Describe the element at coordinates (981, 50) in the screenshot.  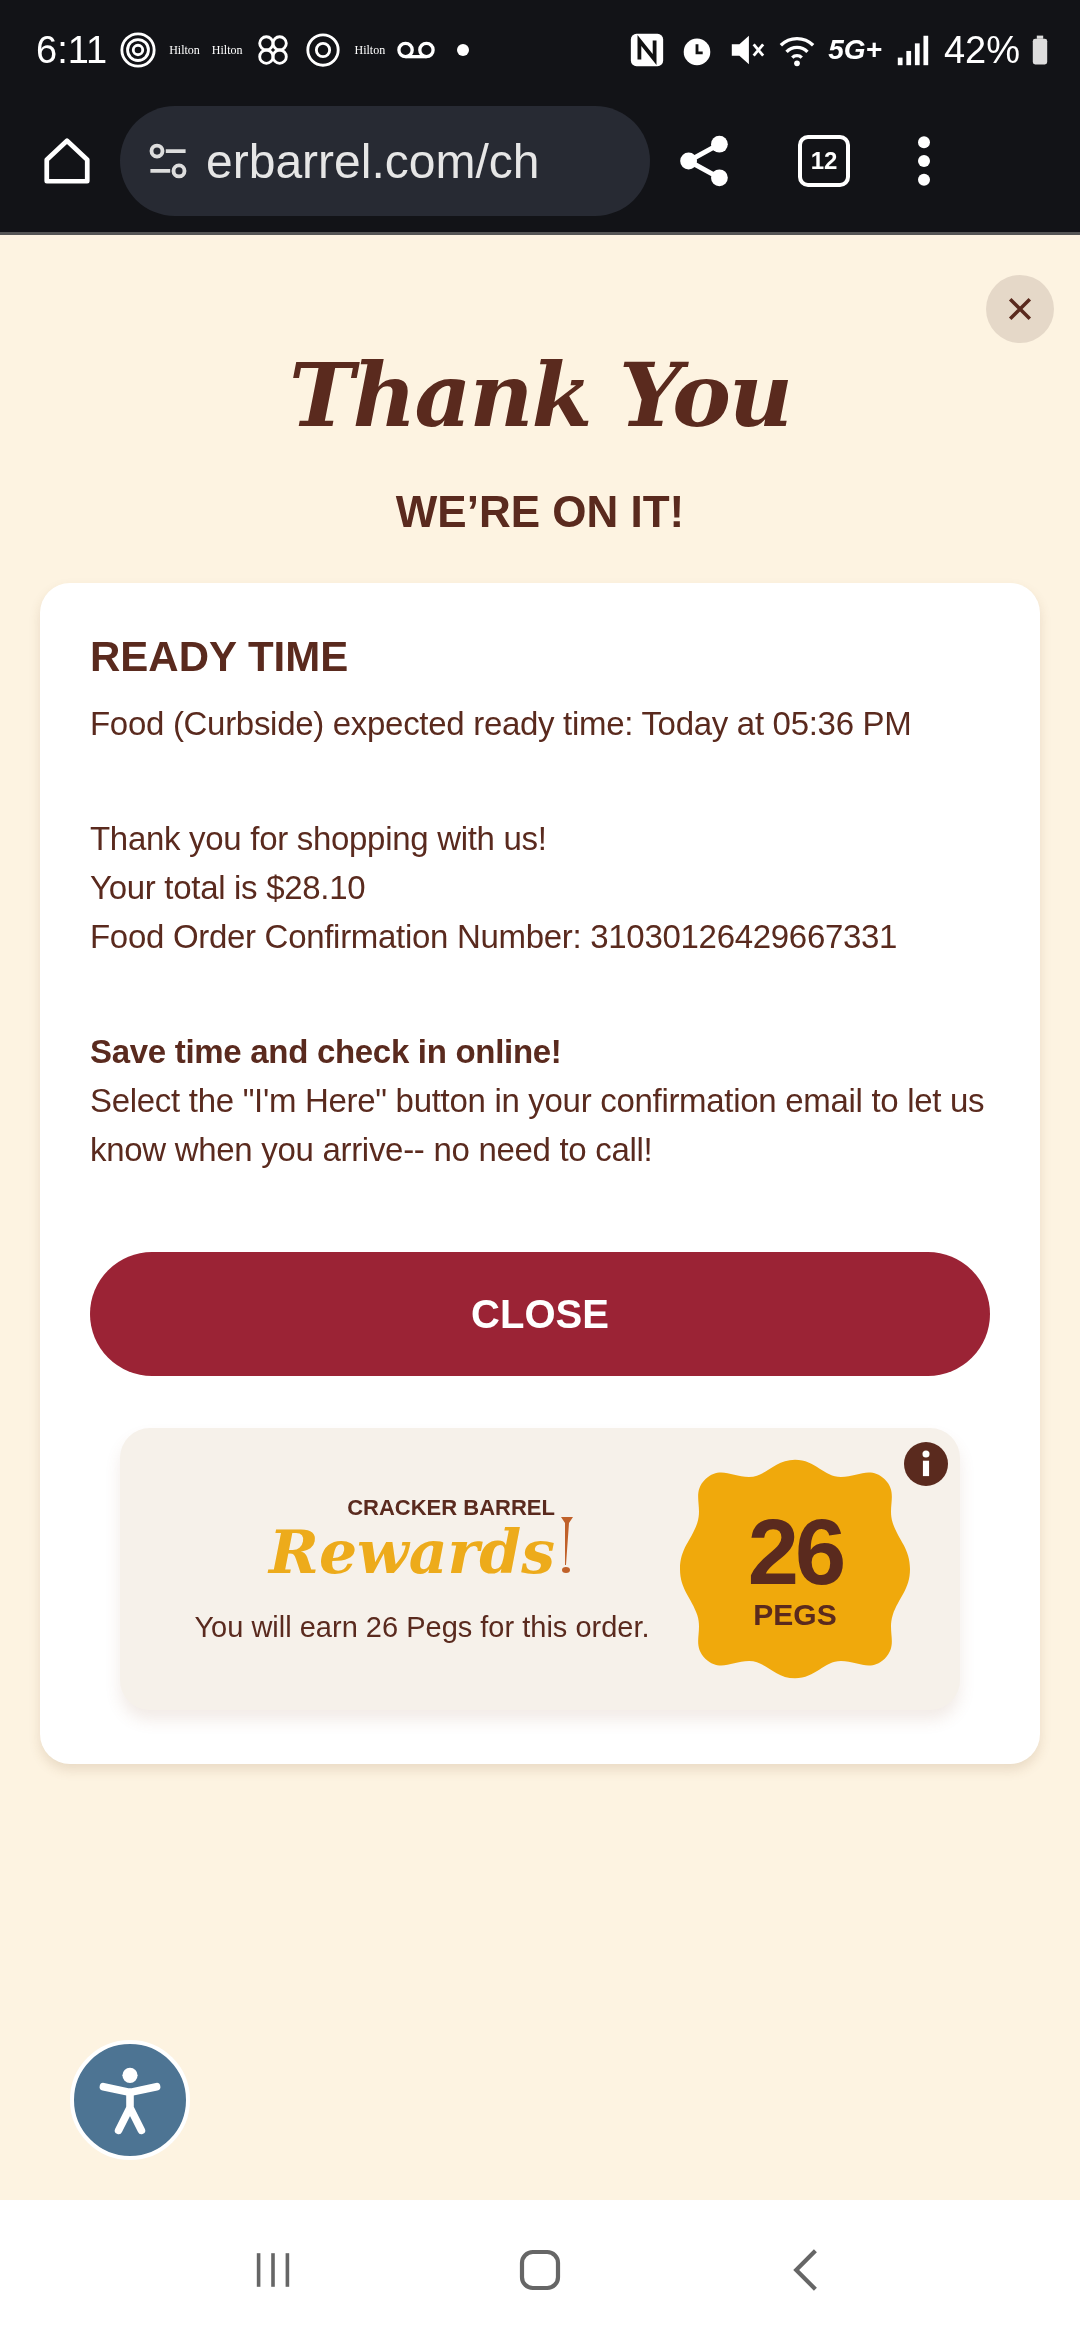
I see `battery-percent: 42%` at that location.